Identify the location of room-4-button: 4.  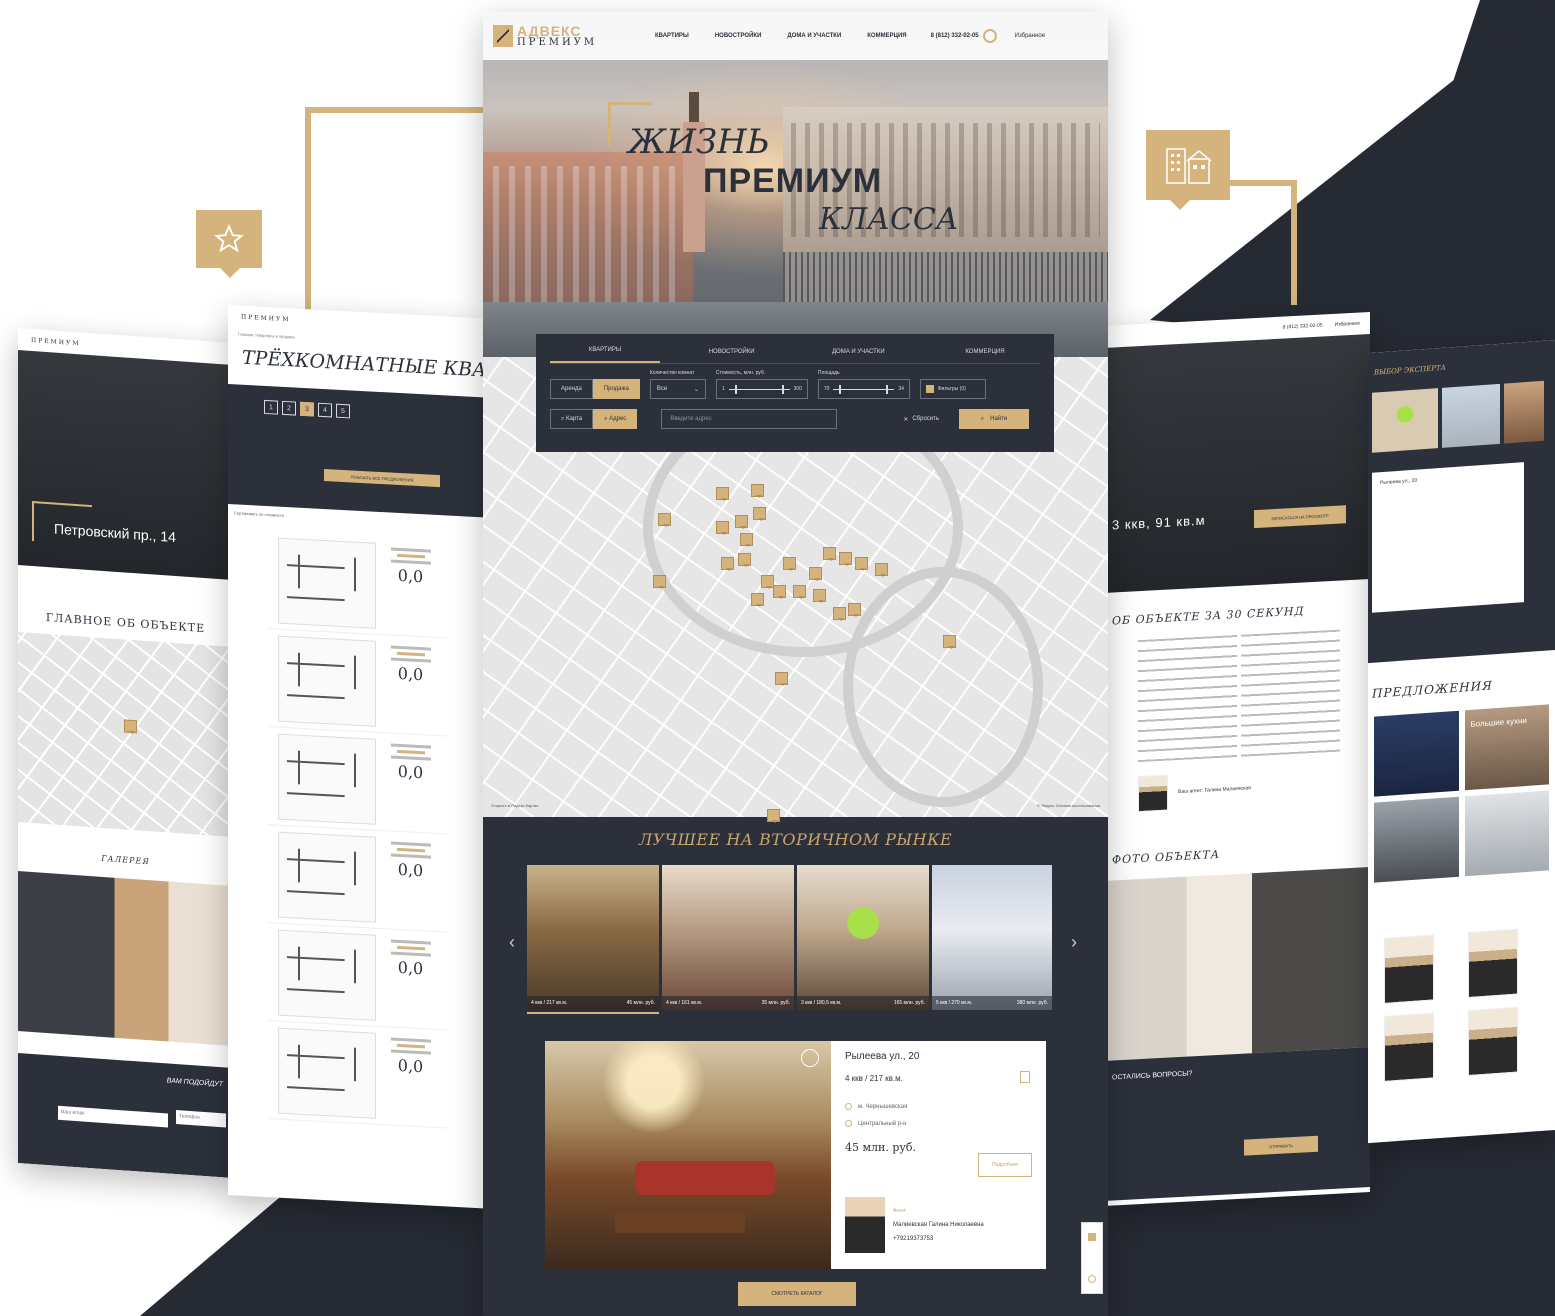
(325, 410).